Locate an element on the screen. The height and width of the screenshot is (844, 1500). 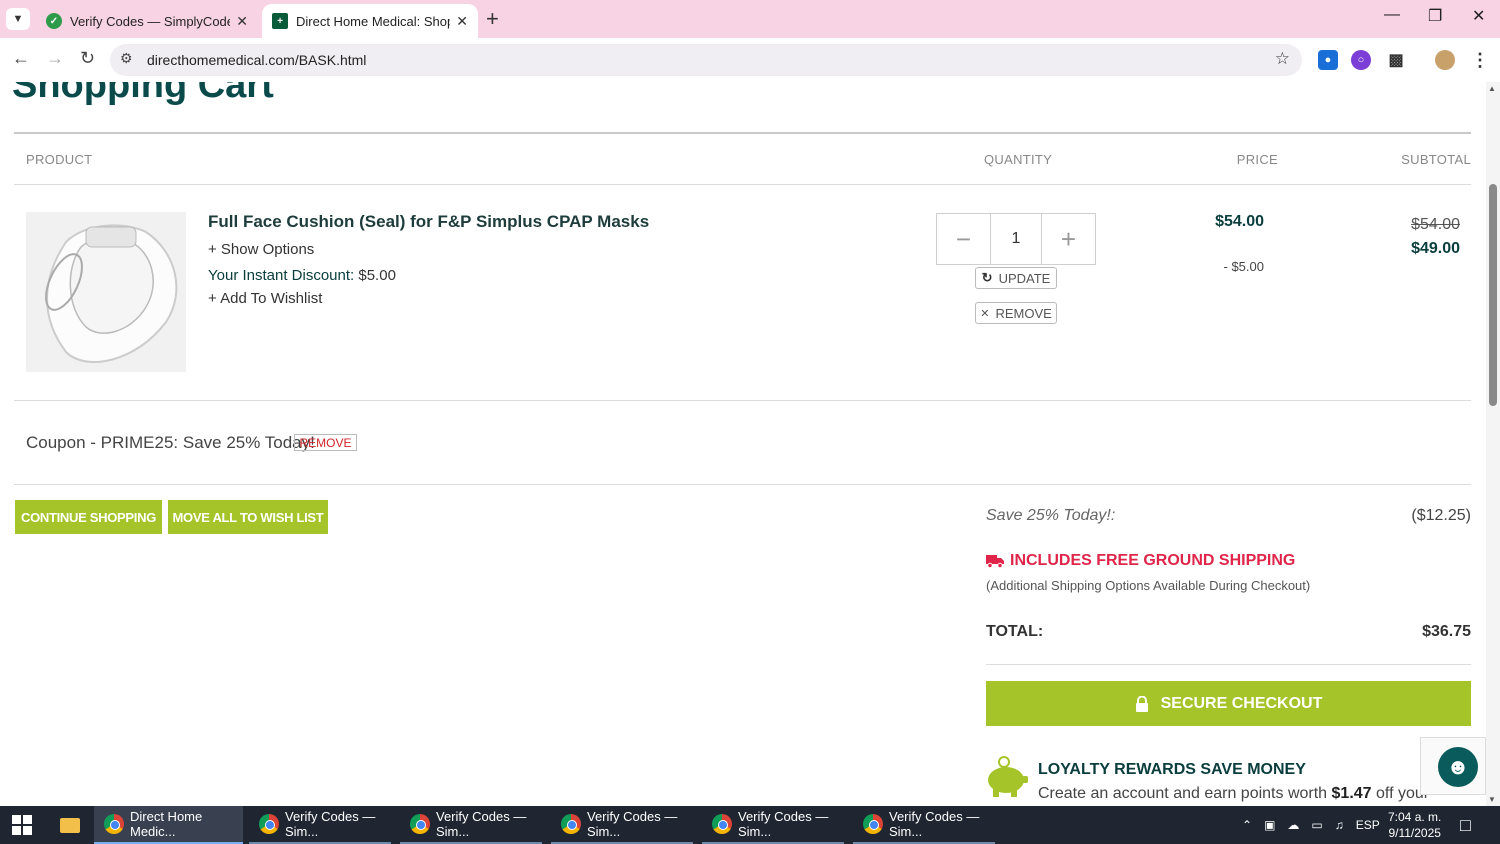
directhomemedical-favicon-icon: + is located at coordinates (280, 21).